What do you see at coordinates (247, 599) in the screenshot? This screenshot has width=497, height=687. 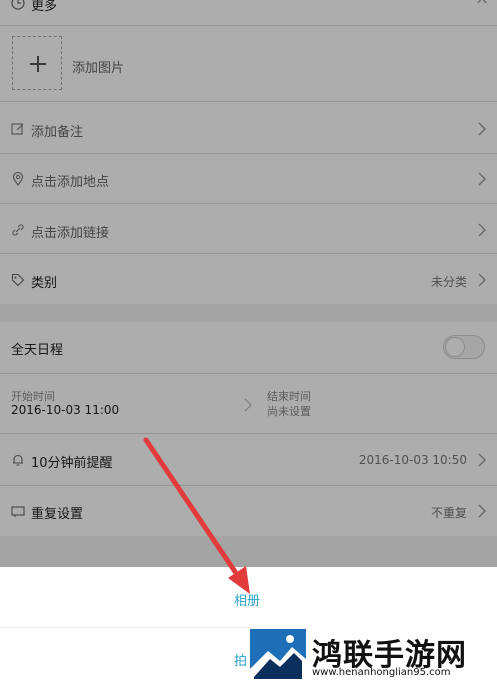 I see `album-option: 相册` at bounding box center [247, 599].